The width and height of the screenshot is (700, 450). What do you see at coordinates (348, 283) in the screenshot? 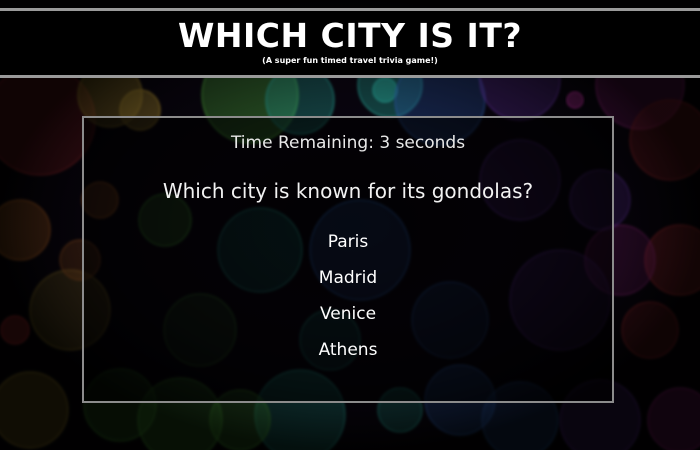
I see `answer-option-madrid: Madrid` at bounding box center [348, 283].